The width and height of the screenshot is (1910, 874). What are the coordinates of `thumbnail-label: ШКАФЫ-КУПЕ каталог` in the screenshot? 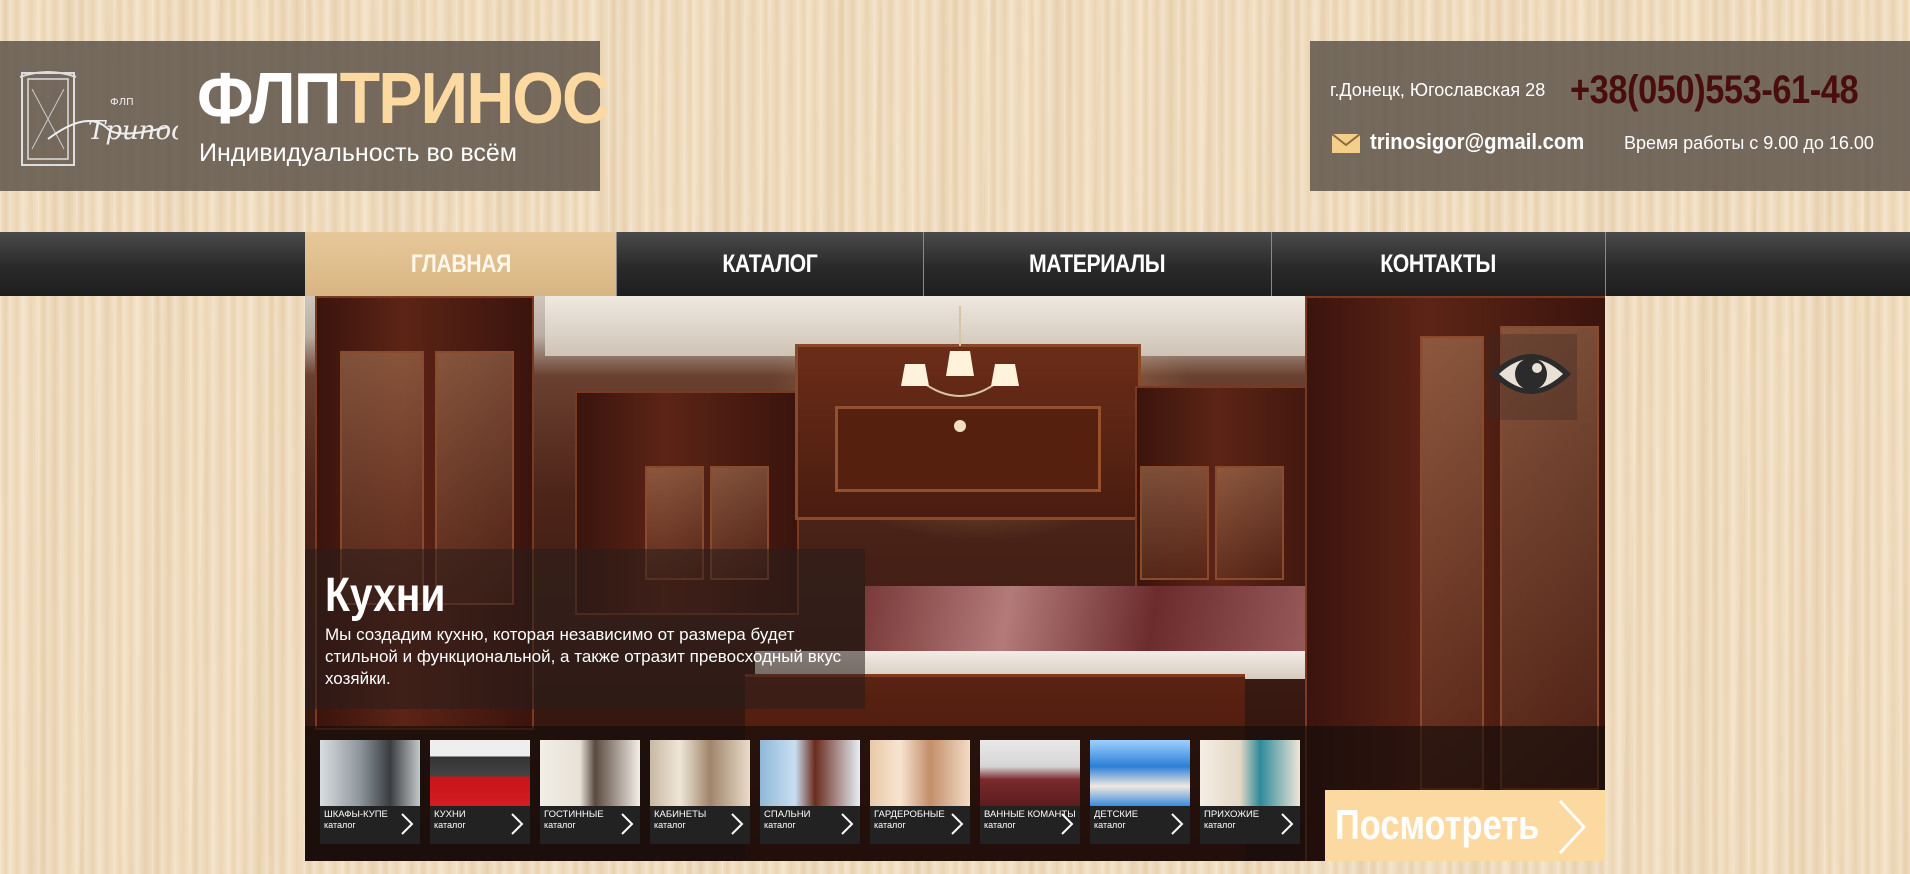 It's located at (356, 820).